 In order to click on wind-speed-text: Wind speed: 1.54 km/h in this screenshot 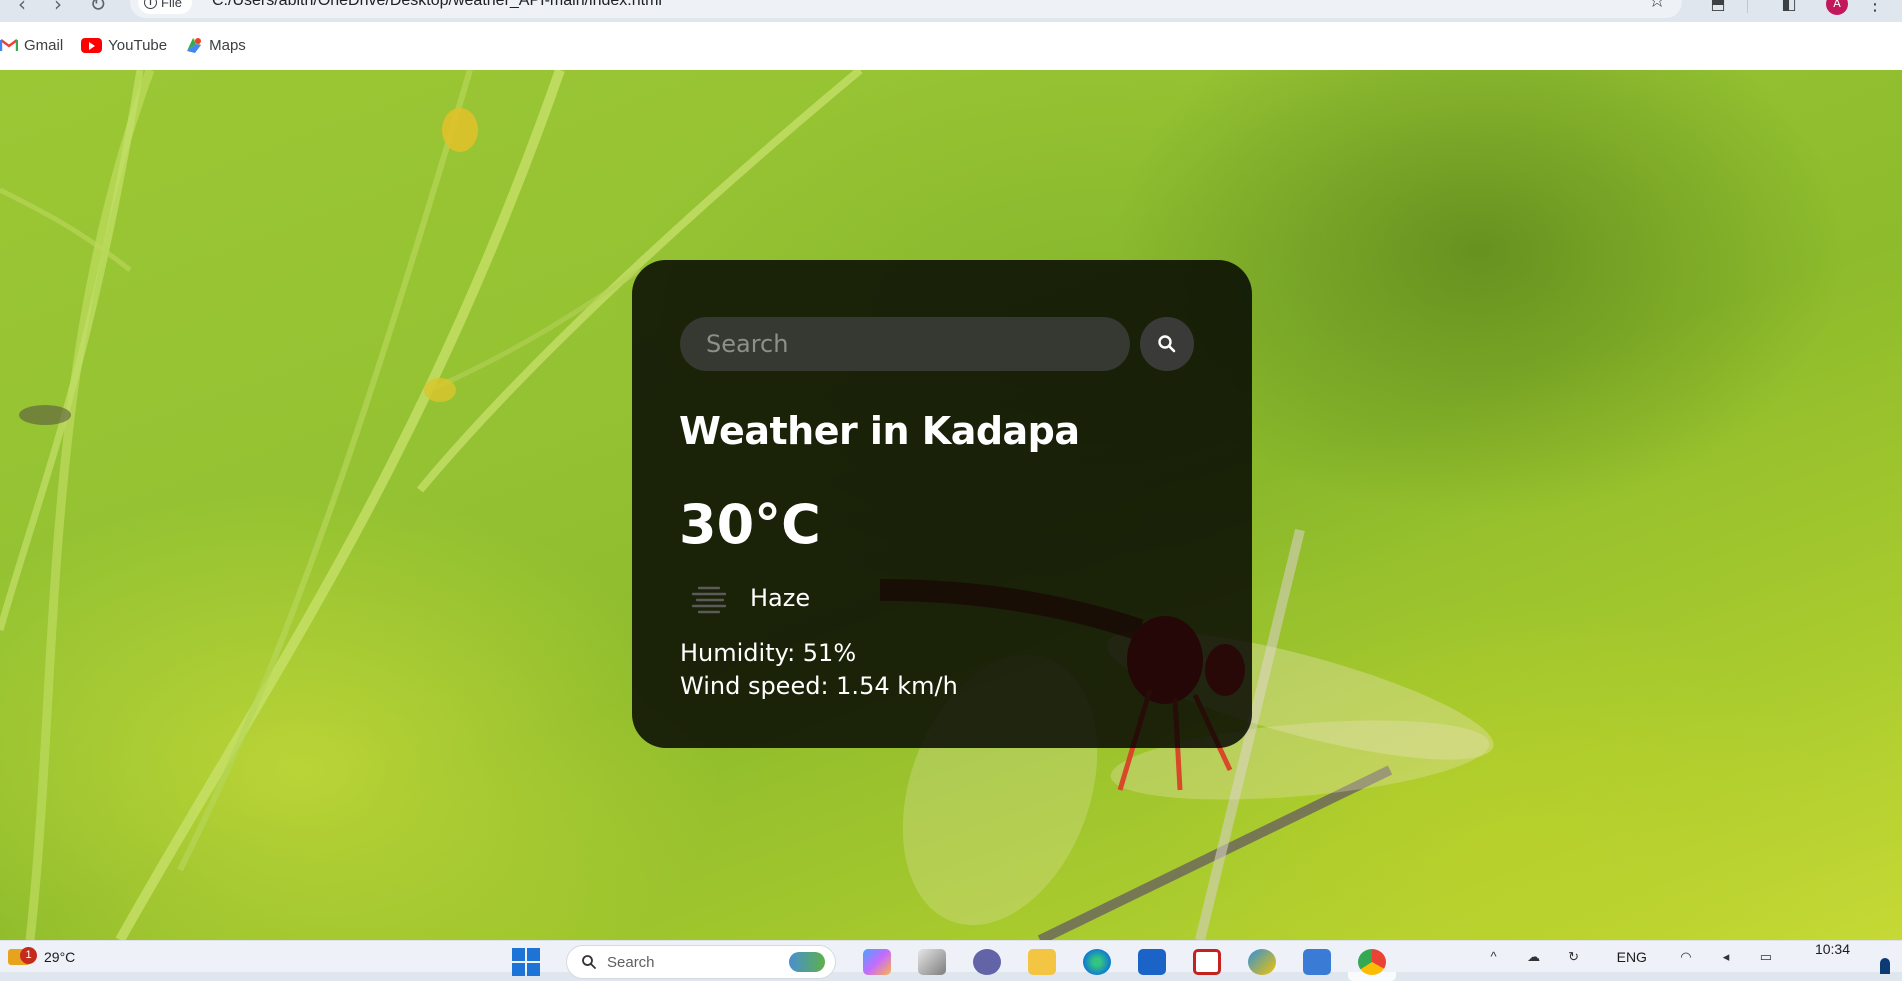, I will do `click(819, 686)`.